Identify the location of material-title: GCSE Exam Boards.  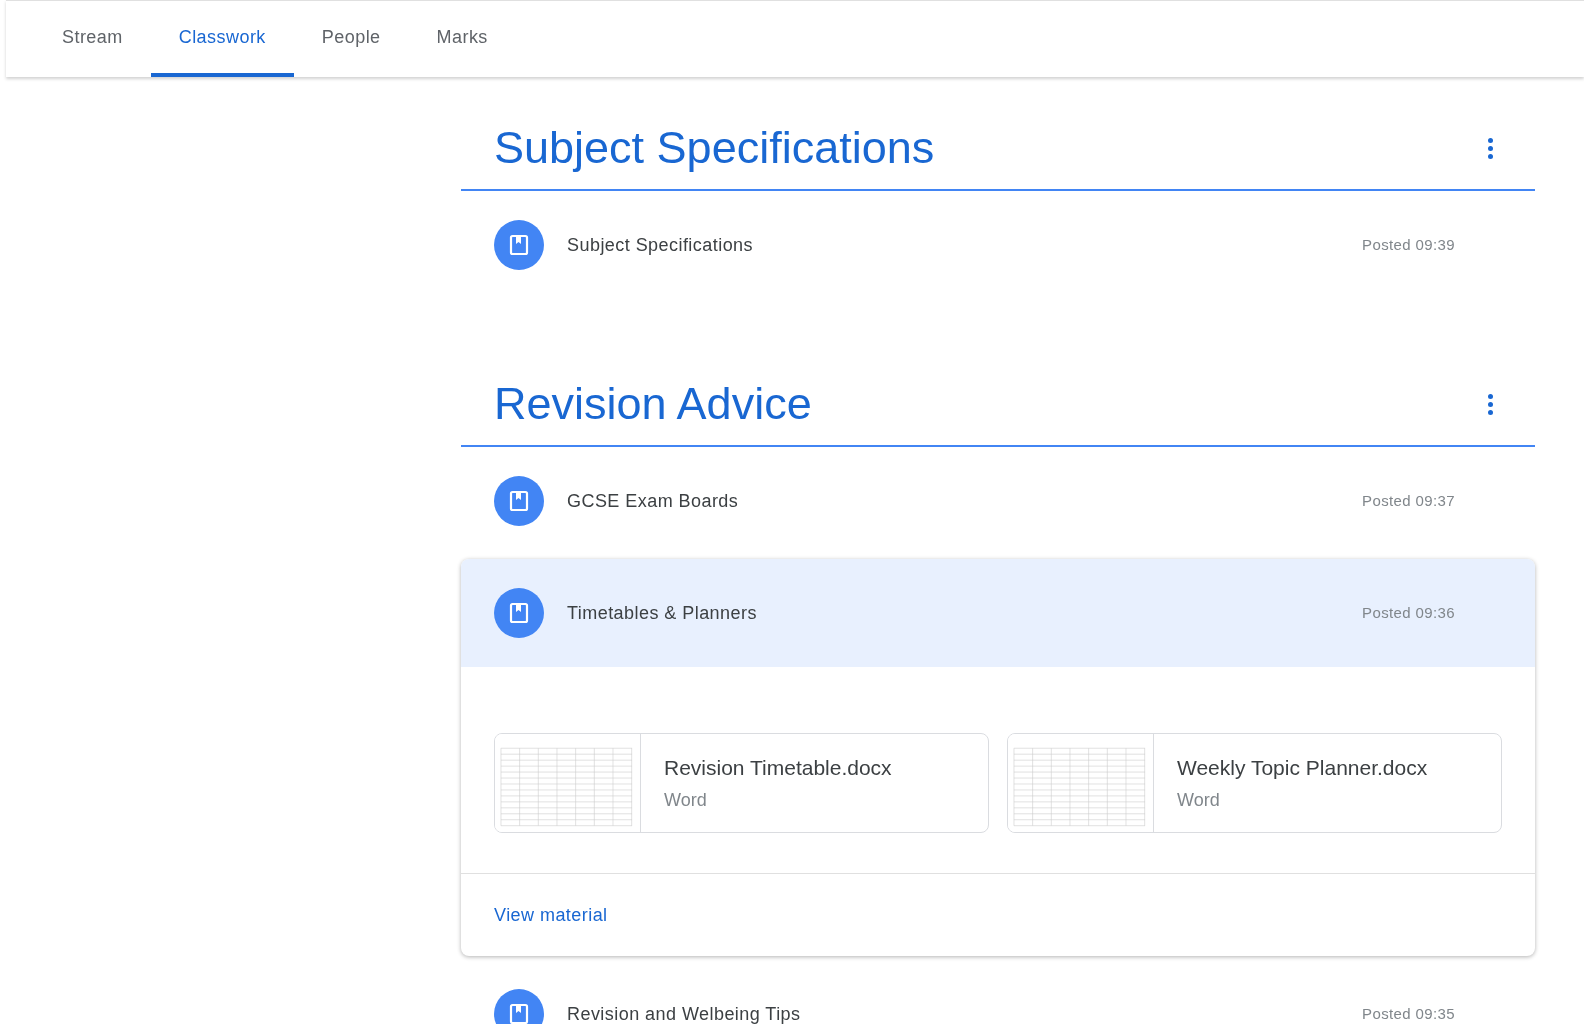
(653, 501).